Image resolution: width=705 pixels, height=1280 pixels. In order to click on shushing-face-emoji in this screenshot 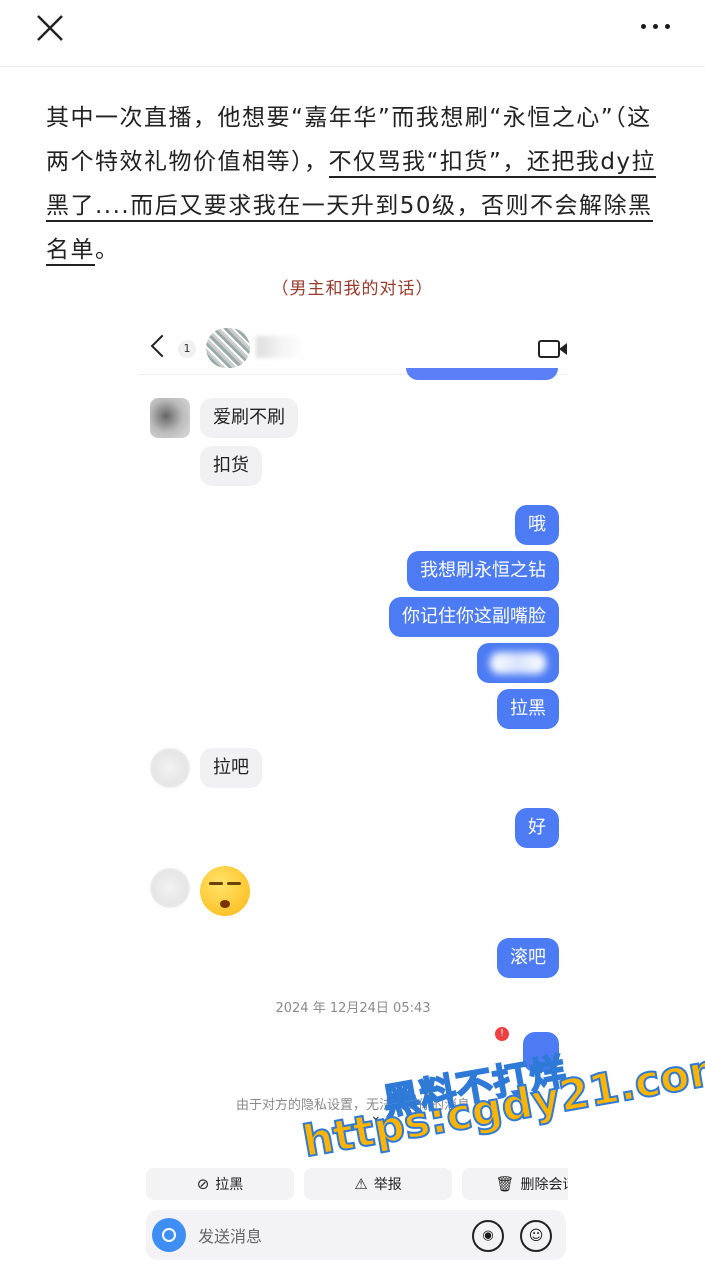, I will do `click(225, 891)`.